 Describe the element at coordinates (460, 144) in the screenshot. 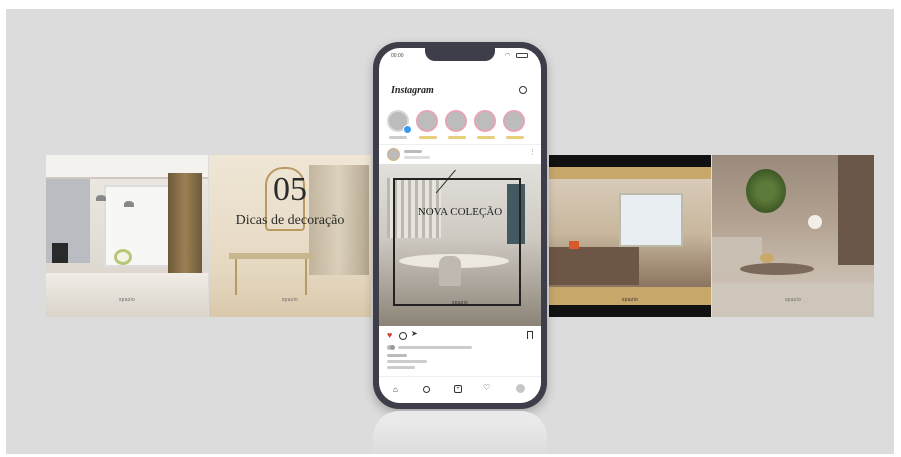

I see `divider` at that location.